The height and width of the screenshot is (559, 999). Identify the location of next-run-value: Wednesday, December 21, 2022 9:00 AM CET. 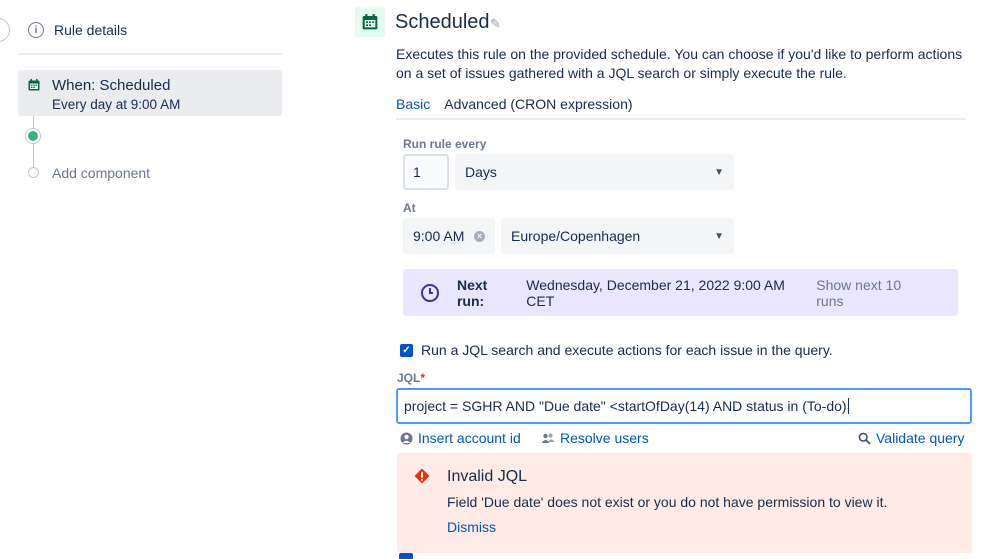
(655, 292).